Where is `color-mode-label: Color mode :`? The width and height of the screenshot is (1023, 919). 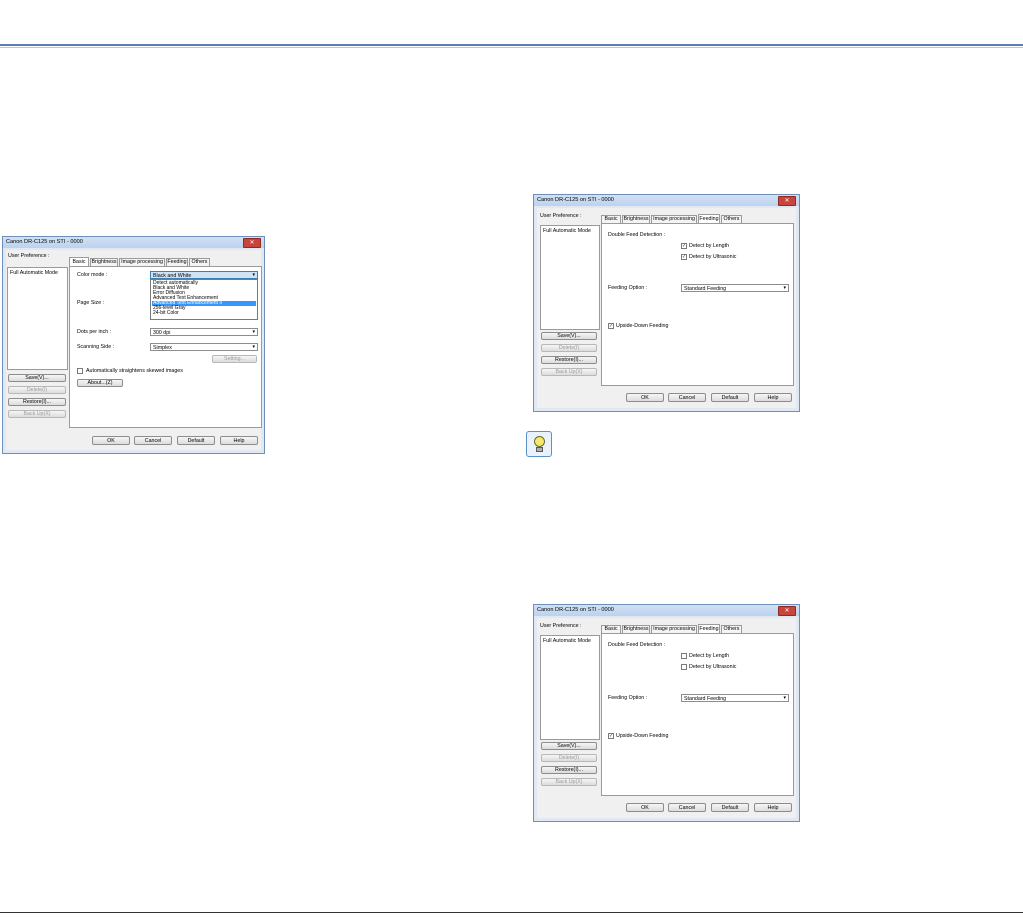
color-mode-label: Color mode : is located at coordinates (92, 275).